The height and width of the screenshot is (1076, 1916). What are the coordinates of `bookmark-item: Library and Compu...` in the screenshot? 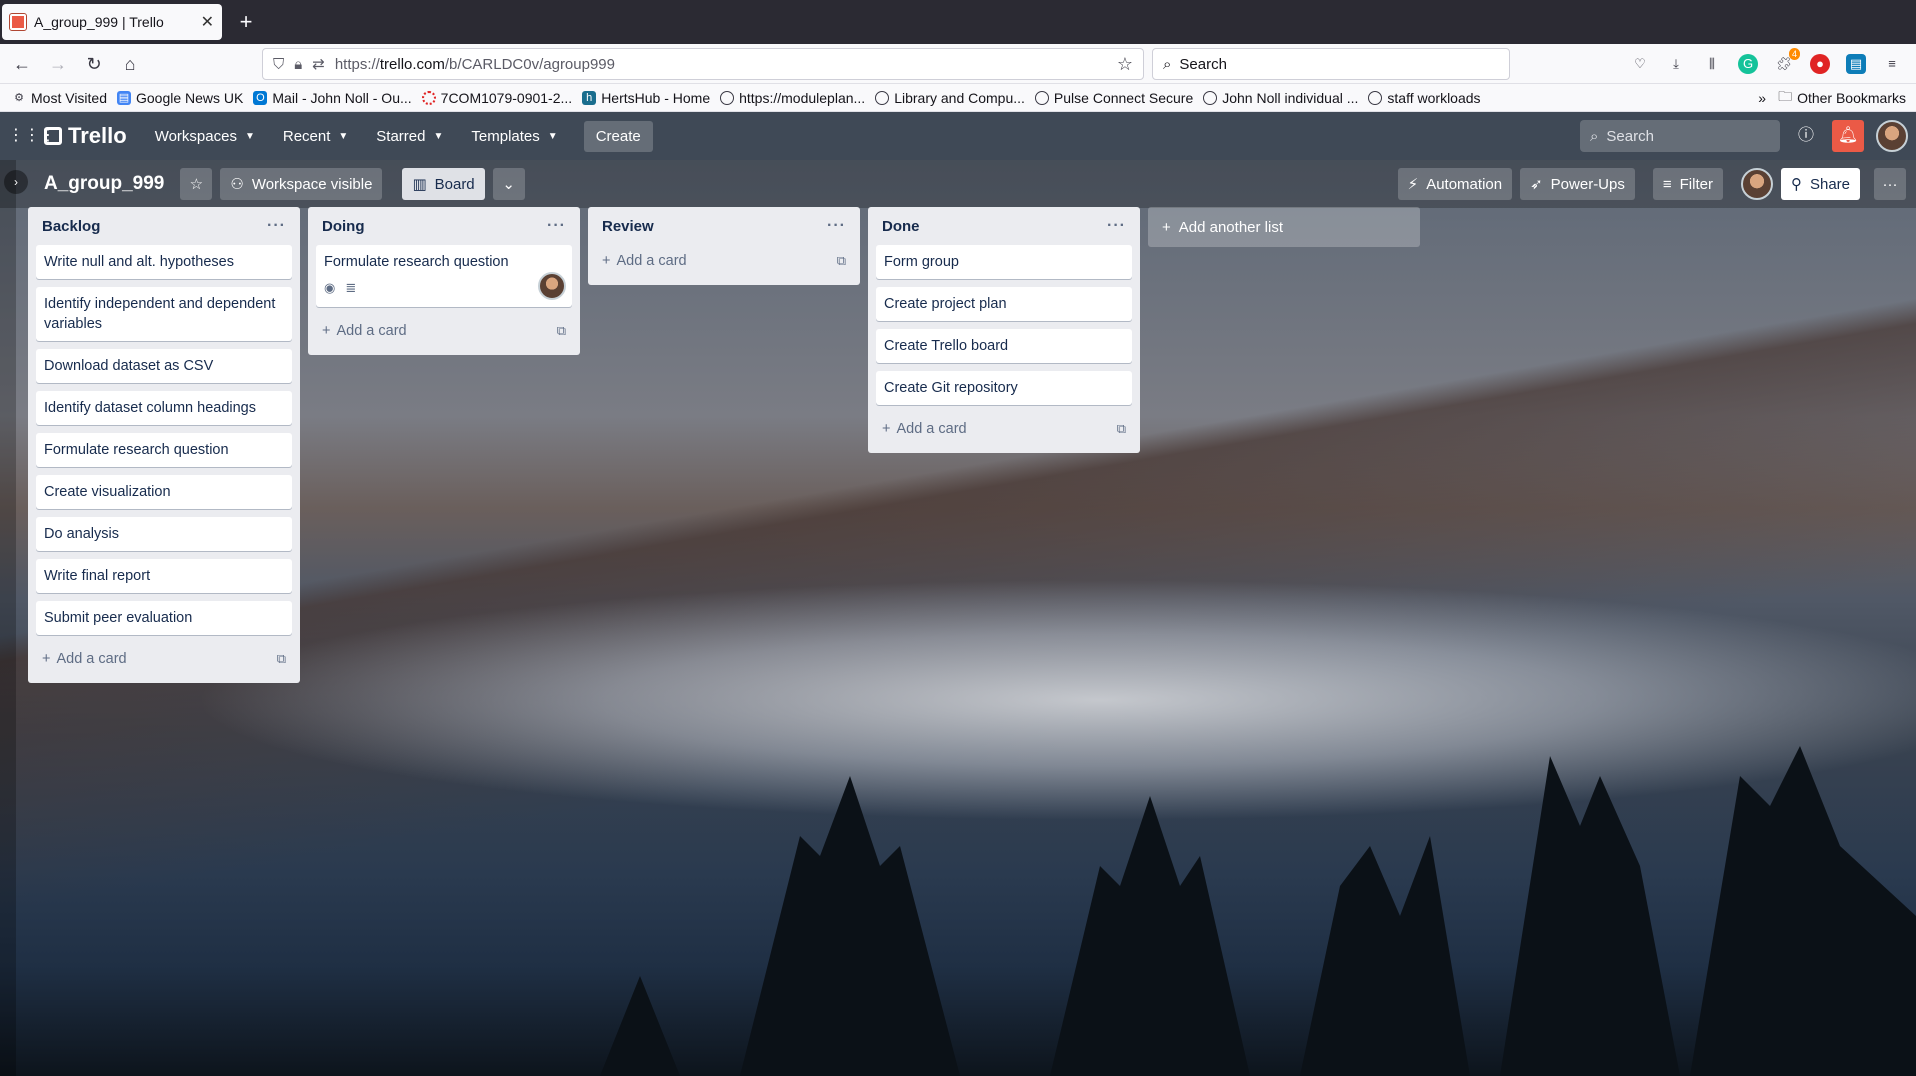 It's located at (950, 98).